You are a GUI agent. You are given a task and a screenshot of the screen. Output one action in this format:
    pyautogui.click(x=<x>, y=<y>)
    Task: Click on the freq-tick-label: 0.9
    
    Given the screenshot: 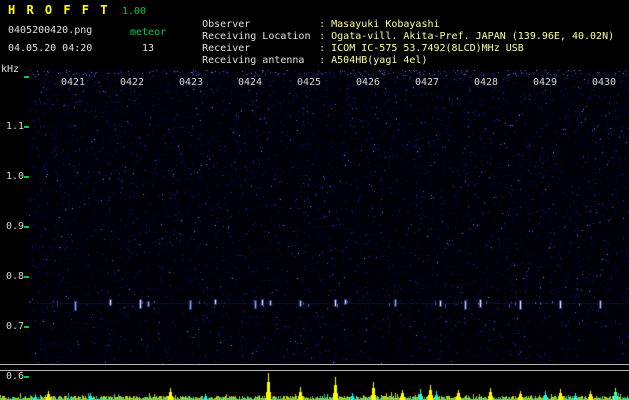 What is the action you would take?
    pyautogui.click(x=14, y=226)
    